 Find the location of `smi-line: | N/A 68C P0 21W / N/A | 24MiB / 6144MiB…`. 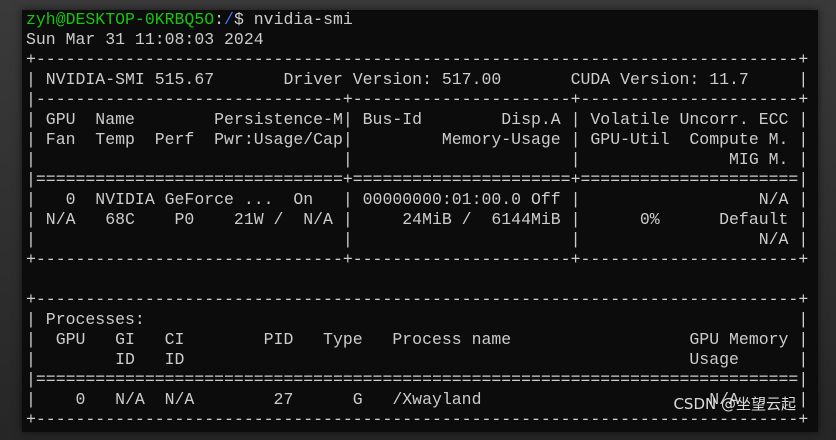

smi-line: | N/A 68C P0 21W / N/A | 24MiB / 6144MiB… is located at coordinates (417, 219).